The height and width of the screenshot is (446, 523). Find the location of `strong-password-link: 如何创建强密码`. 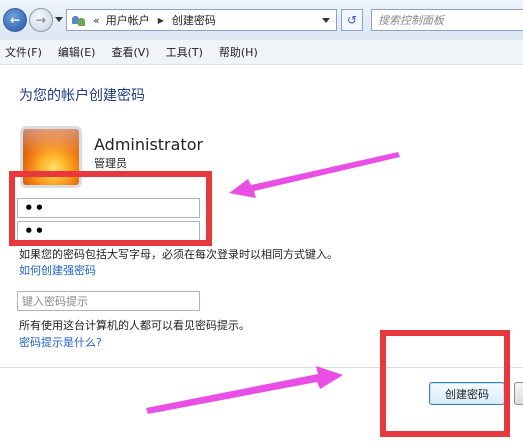

strong-password-link: 如何创建强密码 is located at coordinates (57, 270).